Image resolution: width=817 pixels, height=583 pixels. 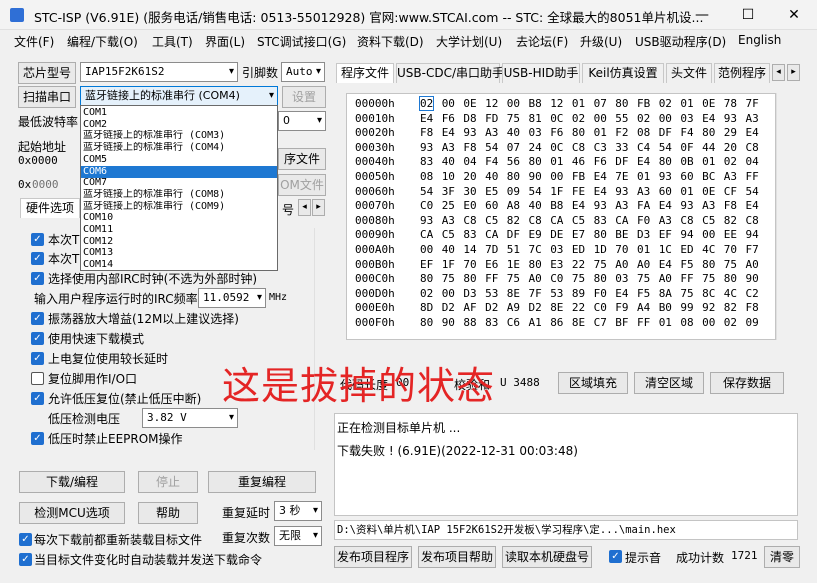 What do you see at coordinates (665, 234) in the screenshot?
I see `hex-byte: EF` at bounding box center [665, 234].